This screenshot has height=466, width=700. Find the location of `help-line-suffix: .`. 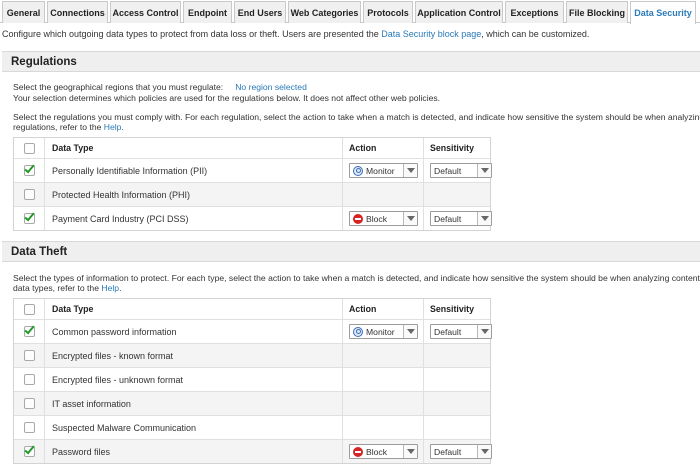

help-line-suffix: . is located at coordinates (122, 127).